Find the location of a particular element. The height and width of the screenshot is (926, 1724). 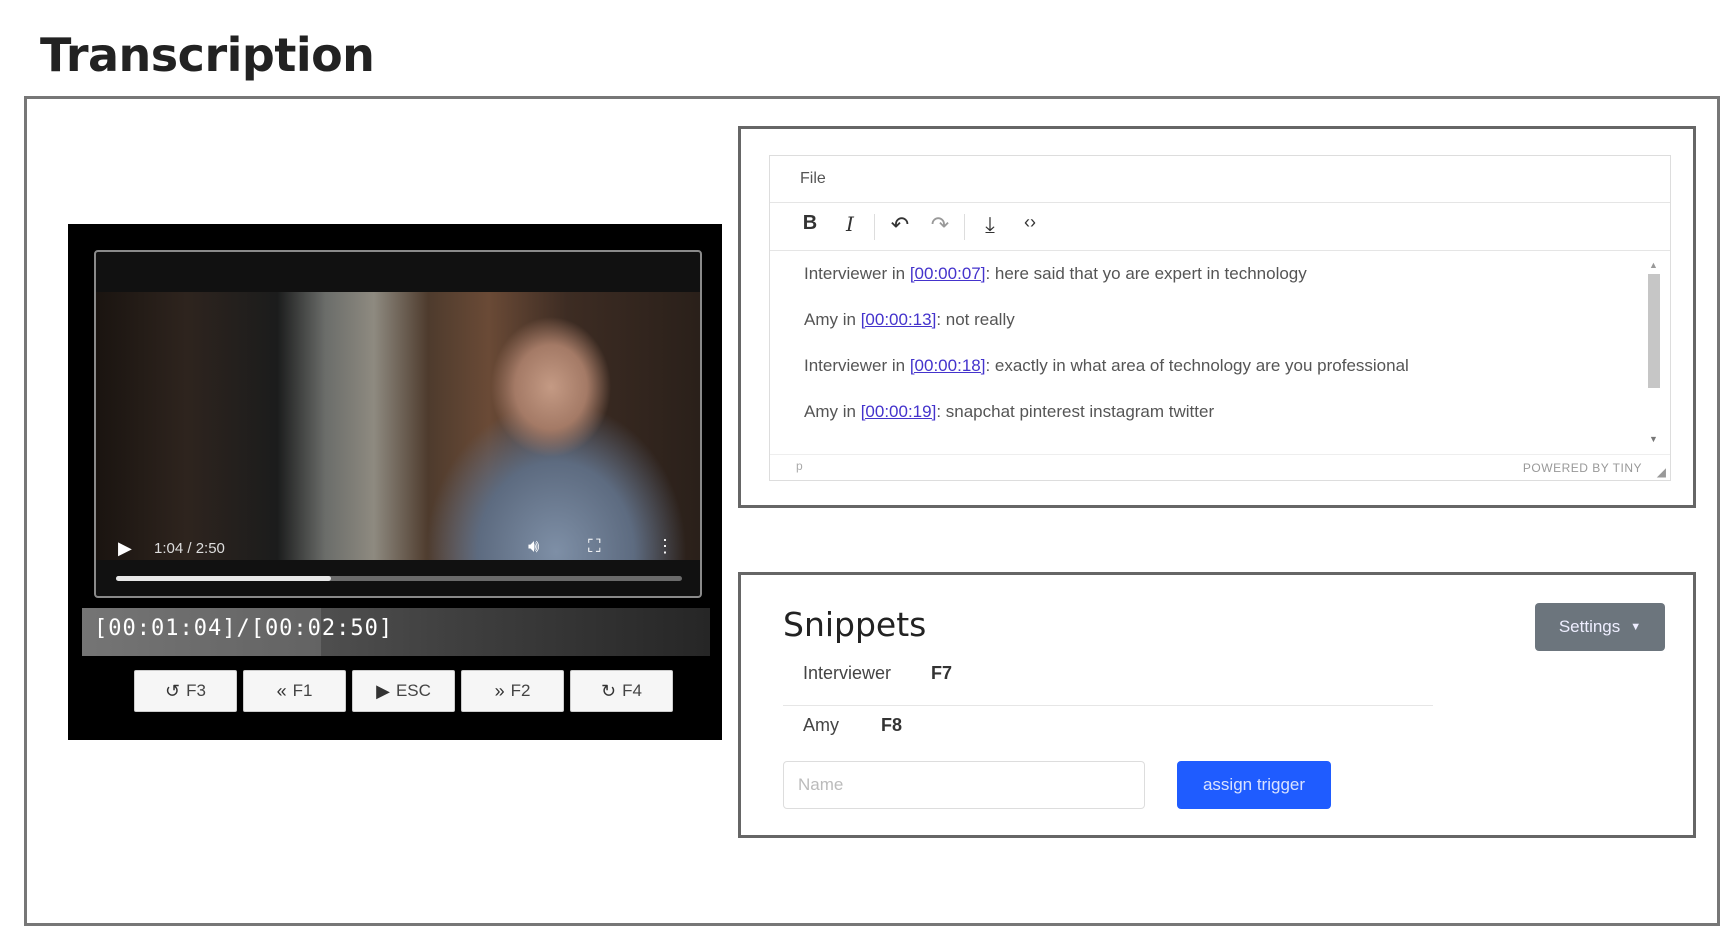

video-progress-fill is located at coordinates (224, 578).